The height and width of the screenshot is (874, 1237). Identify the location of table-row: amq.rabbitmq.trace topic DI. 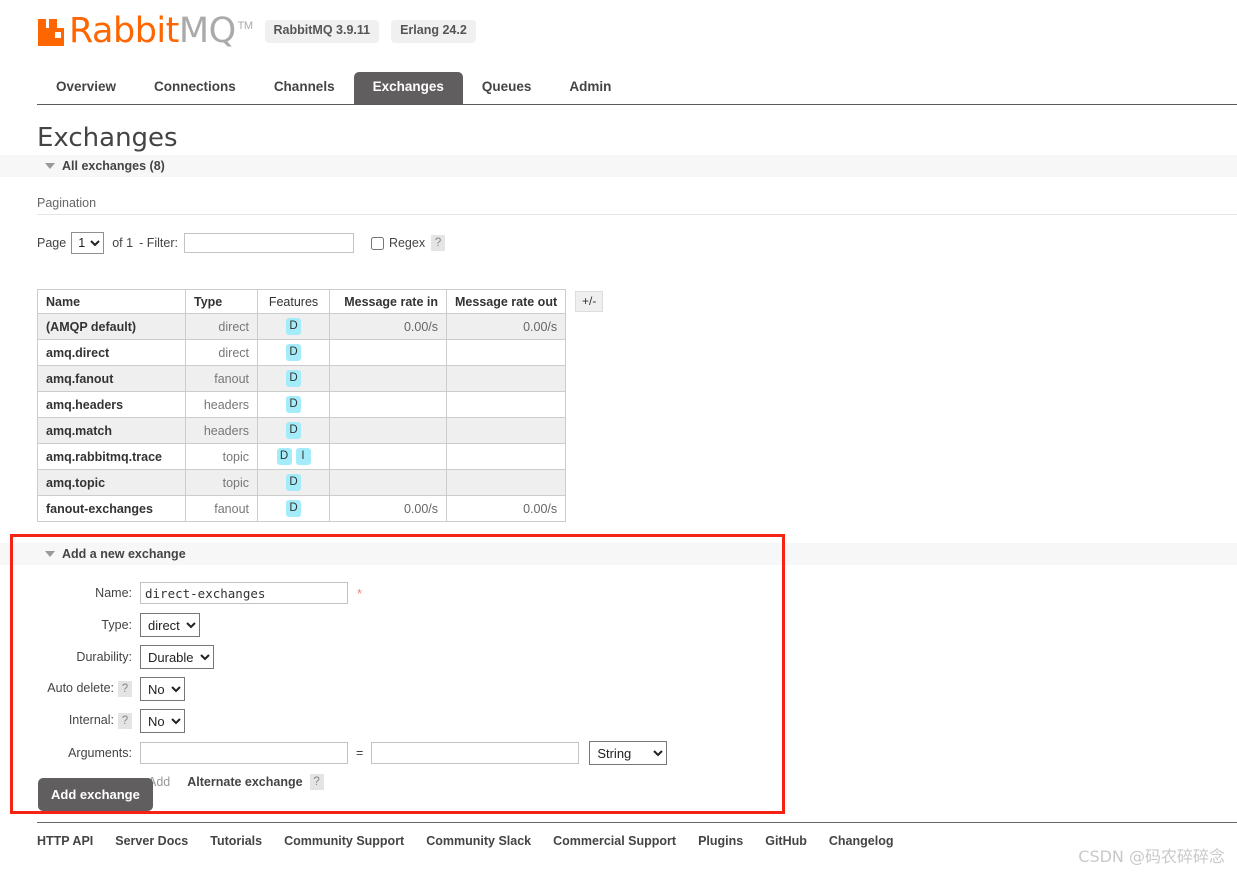
(302, 456).